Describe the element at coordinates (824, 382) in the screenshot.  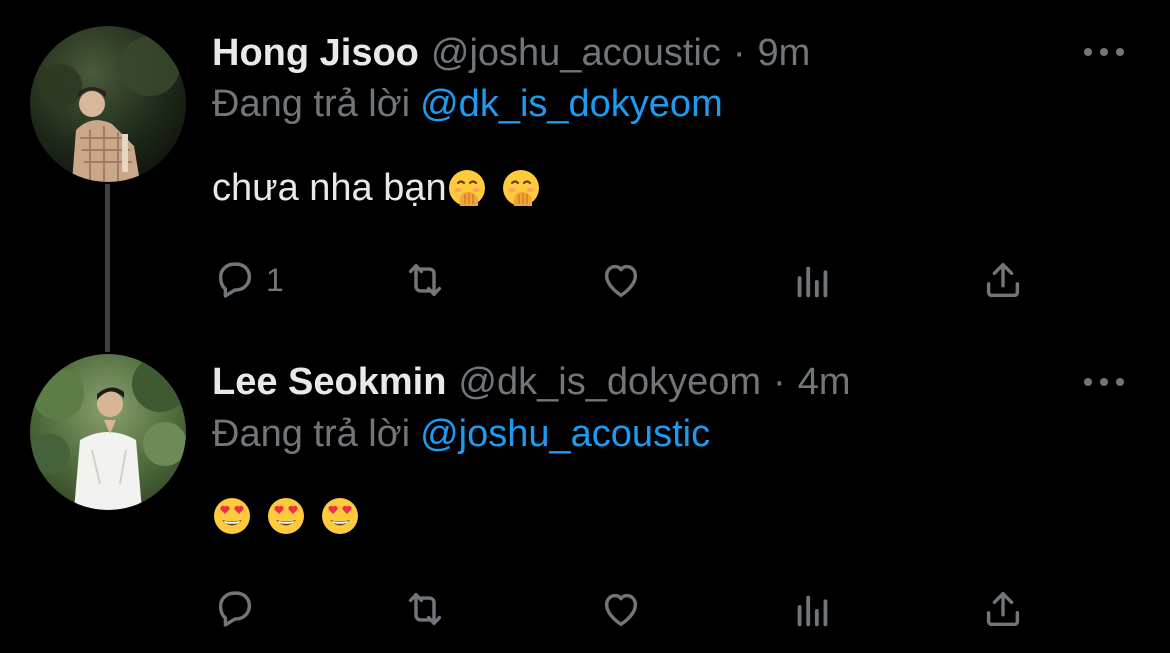
I see `timestamp: 4m` at that location.